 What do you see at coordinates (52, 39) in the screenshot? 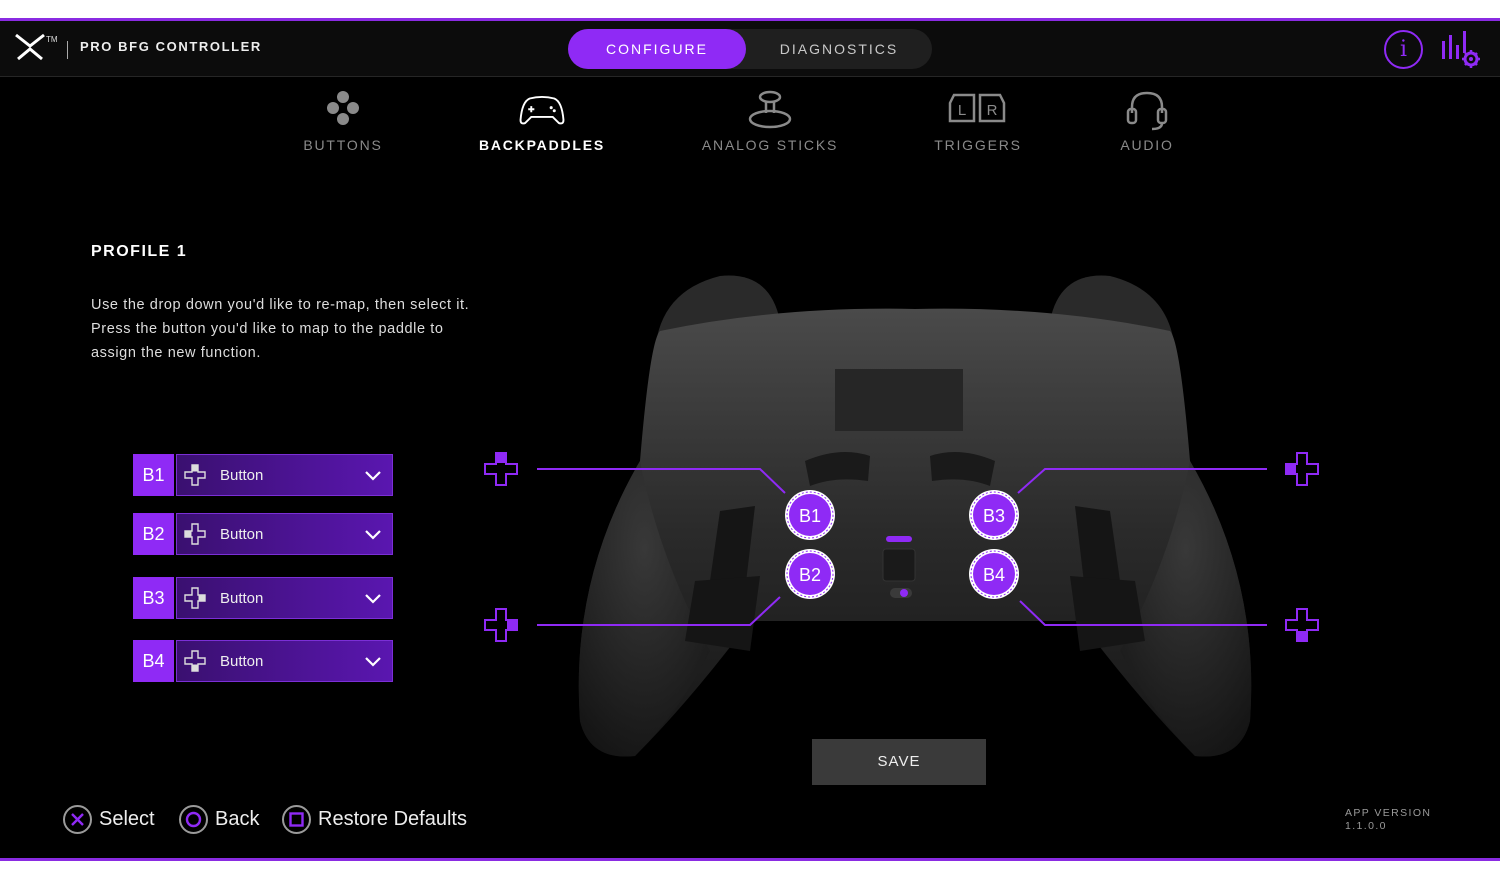
I see `trademark-mark: TM` at bounding box center [52, 39].